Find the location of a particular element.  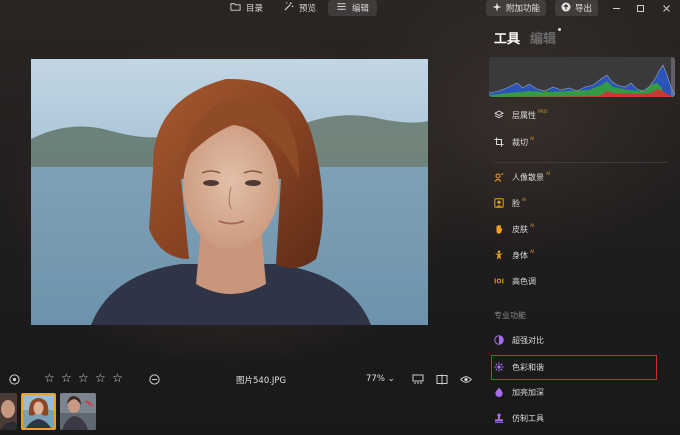

eye-icon is located at coordinates (466, 379).